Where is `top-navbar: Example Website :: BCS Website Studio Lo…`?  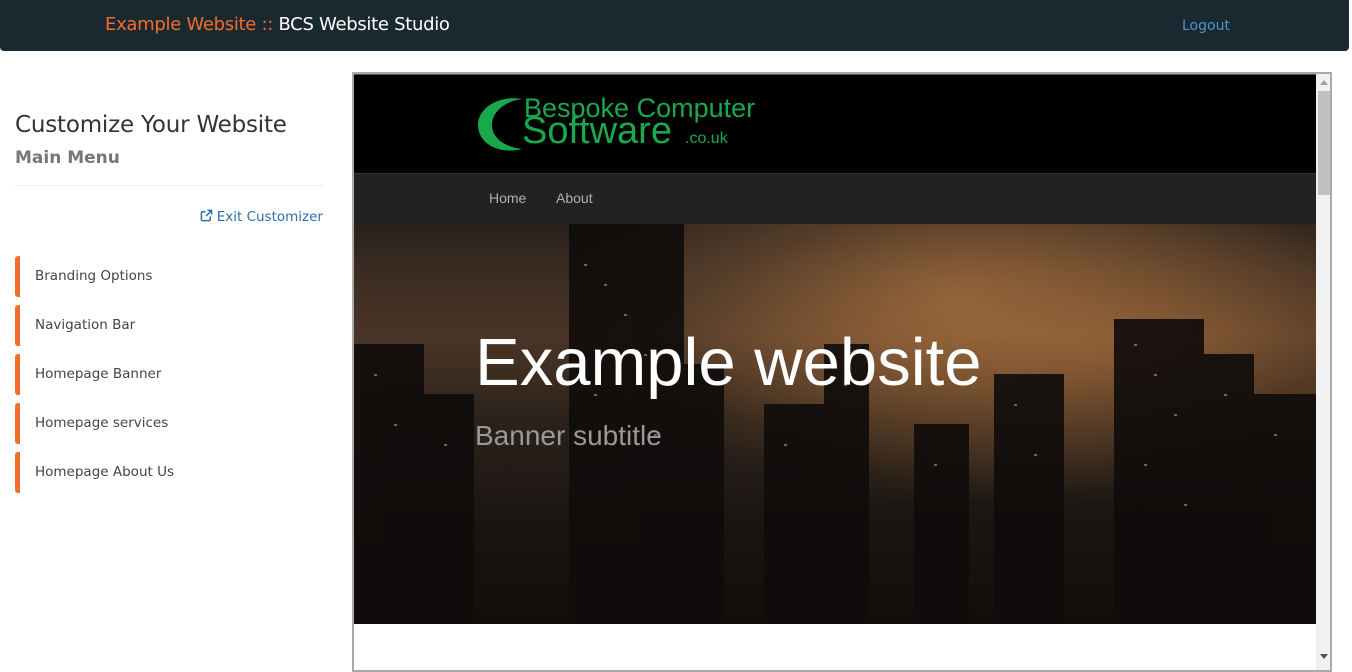 top-navbar: Example Website :: BCS Website Studio Lo… is located at coordinates (674, 25).